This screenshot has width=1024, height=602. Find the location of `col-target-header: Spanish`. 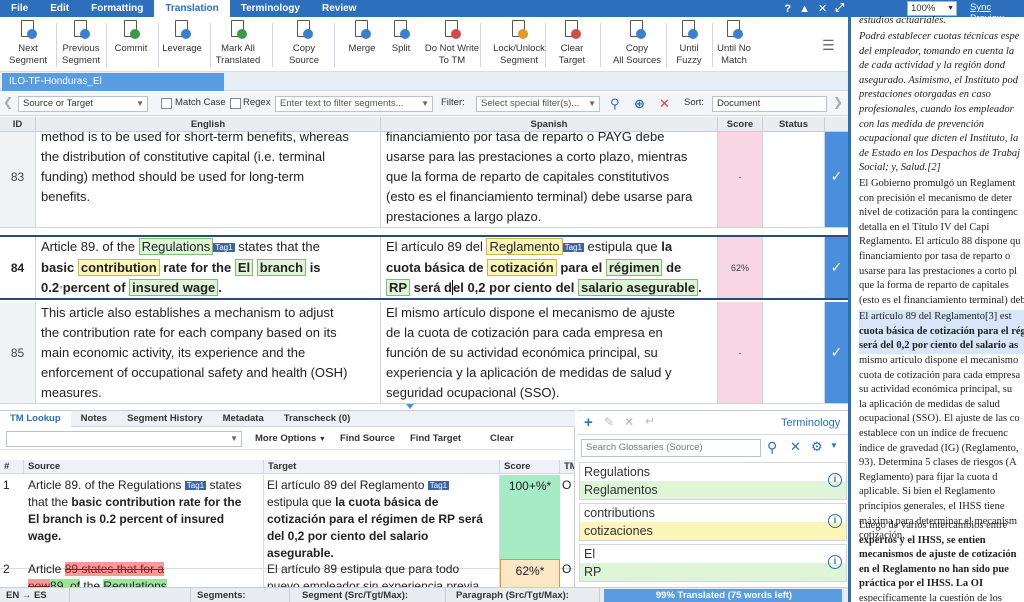

col-target-header: Spanish is located at coordinates (549, 124).